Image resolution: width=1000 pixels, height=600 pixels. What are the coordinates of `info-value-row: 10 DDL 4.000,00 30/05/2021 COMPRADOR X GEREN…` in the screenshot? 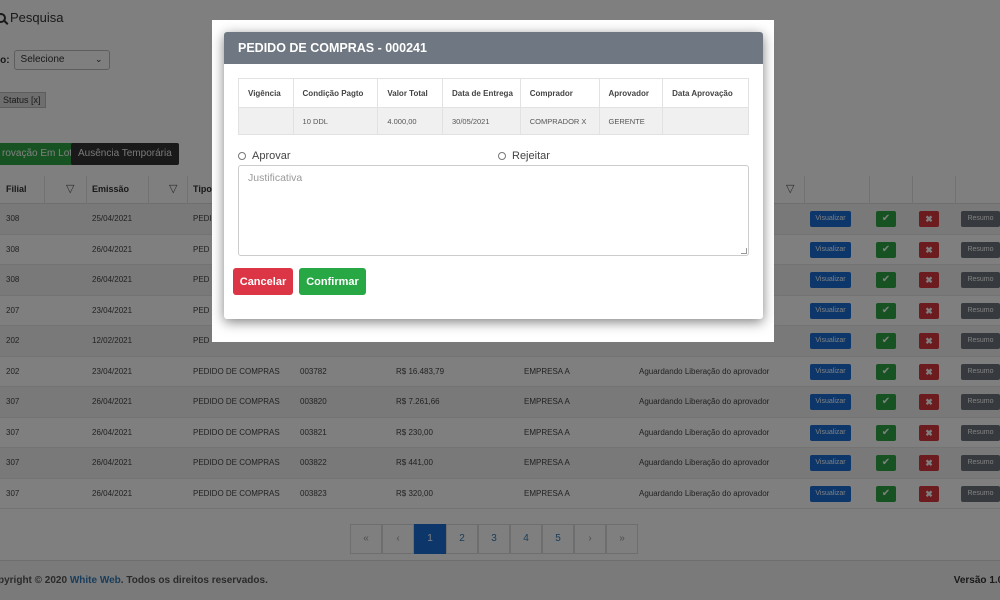 It's located at (493, 121).